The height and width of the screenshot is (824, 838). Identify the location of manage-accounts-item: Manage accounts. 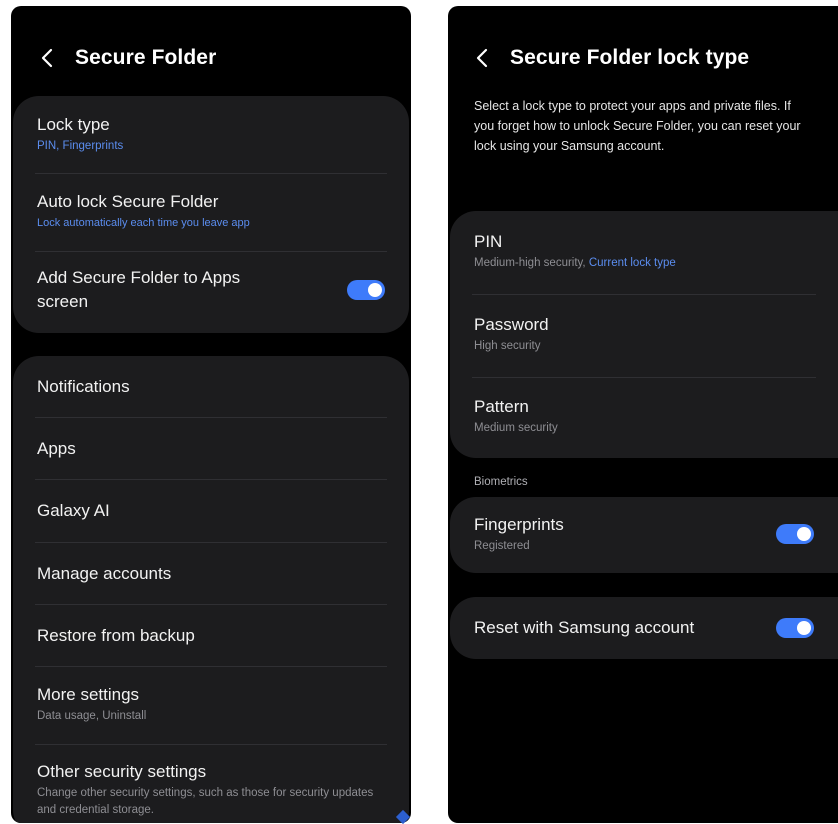
(211, 574).